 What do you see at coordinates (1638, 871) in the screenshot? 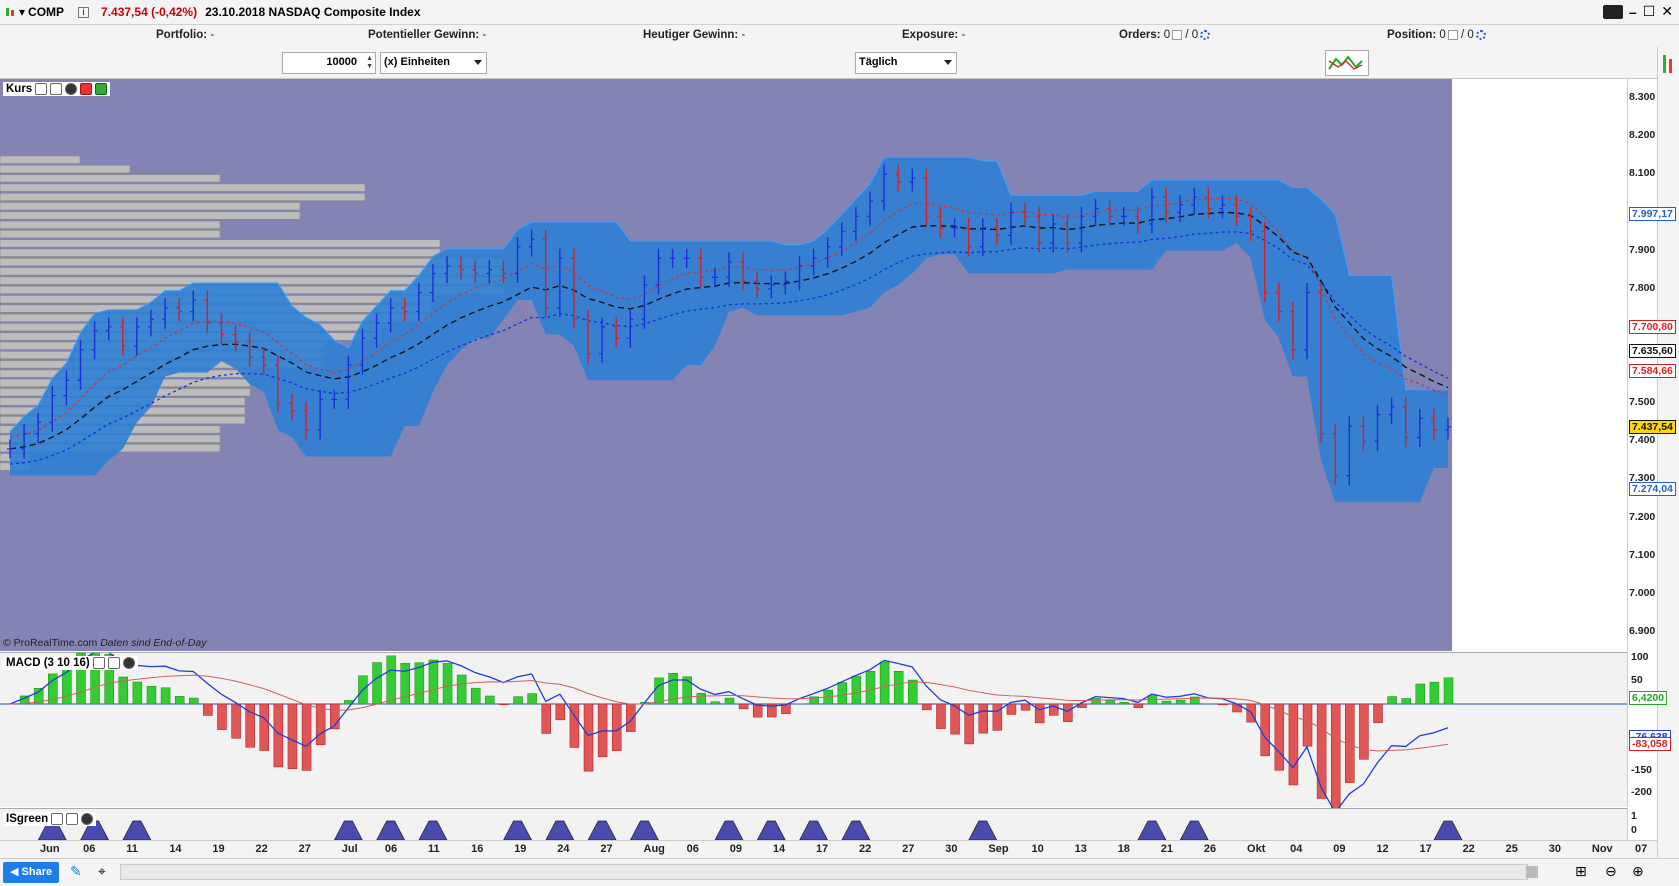
I see `zoom-in-icon: ⊕` at bounding box center [1638, 871].